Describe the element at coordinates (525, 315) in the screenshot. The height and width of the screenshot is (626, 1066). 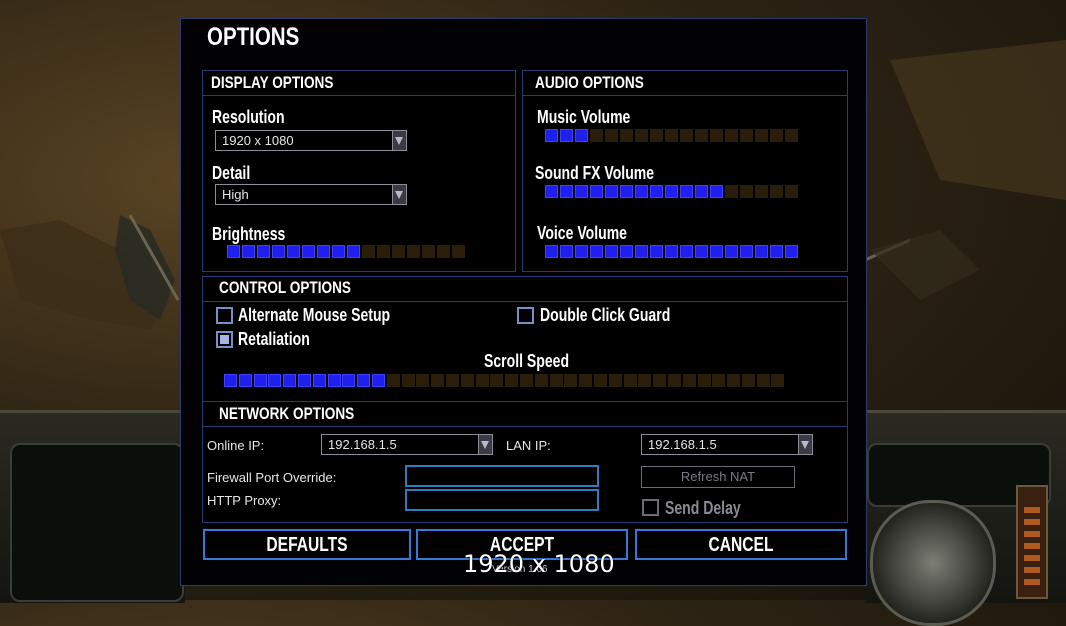
I see `double-click-guard-checkbox` at that location.